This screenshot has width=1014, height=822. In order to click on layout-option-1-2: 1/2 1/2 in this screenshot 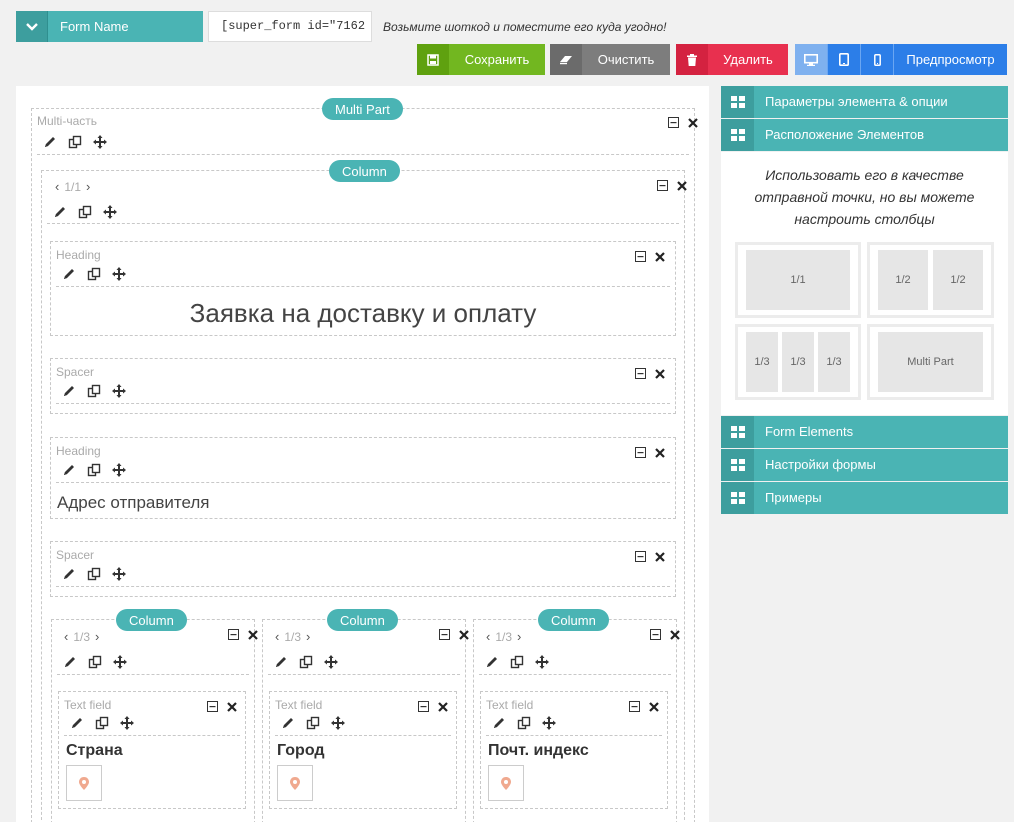, I will do `click(930, 280)`.